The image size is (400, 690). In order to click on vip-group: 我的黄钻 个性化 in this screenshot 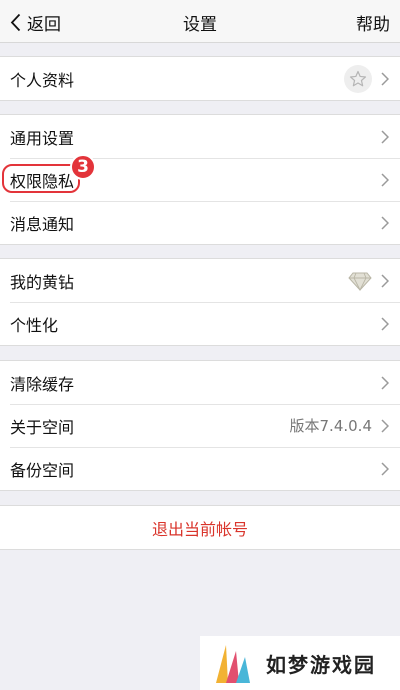, I will do `click(200, 302)`.